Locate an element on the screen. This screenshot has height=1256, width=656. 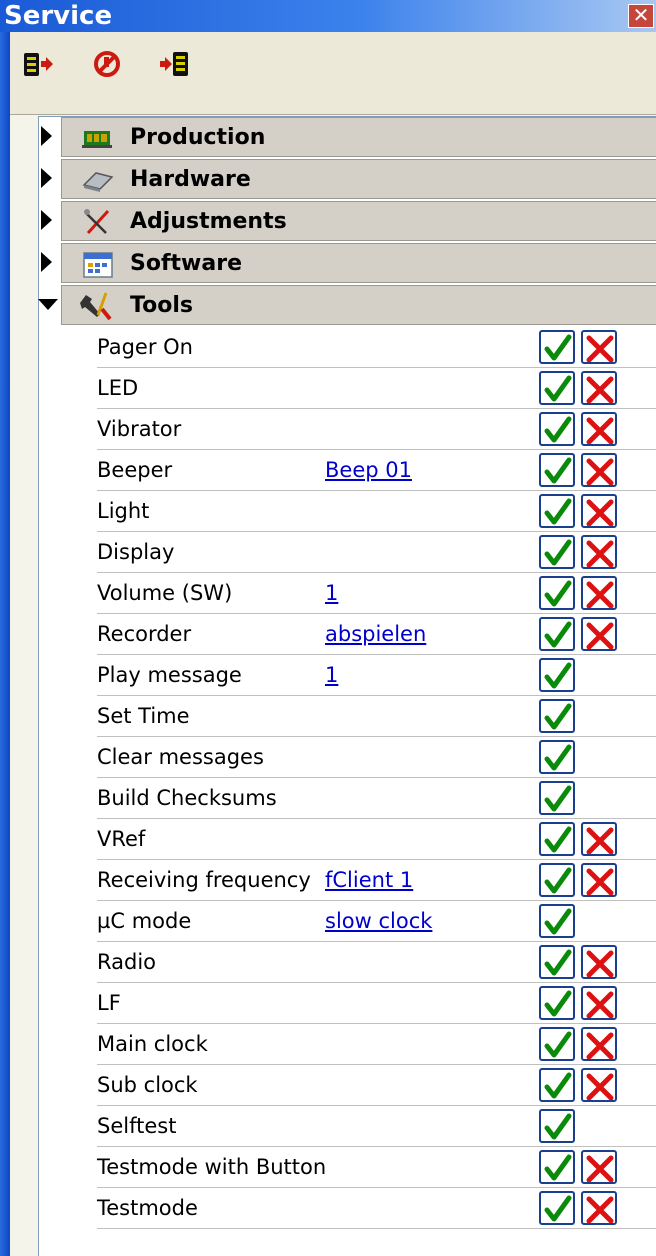
tool-label: Light is located at coordinates (123, 511).